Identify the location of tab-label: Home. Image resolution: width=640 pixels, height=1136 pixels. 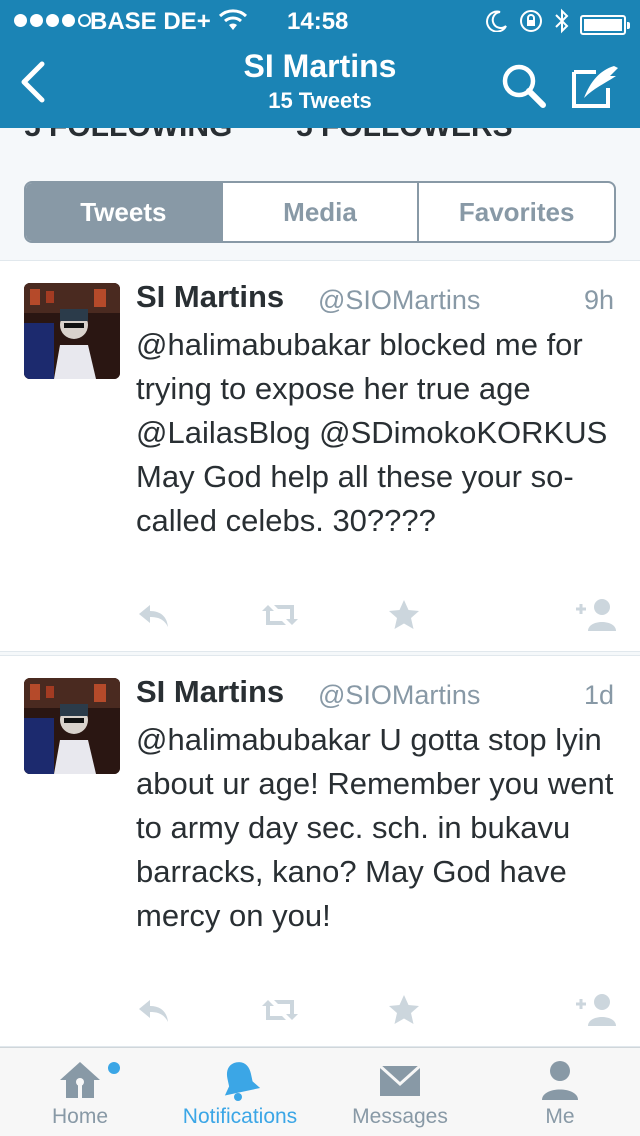
(80, 1116).